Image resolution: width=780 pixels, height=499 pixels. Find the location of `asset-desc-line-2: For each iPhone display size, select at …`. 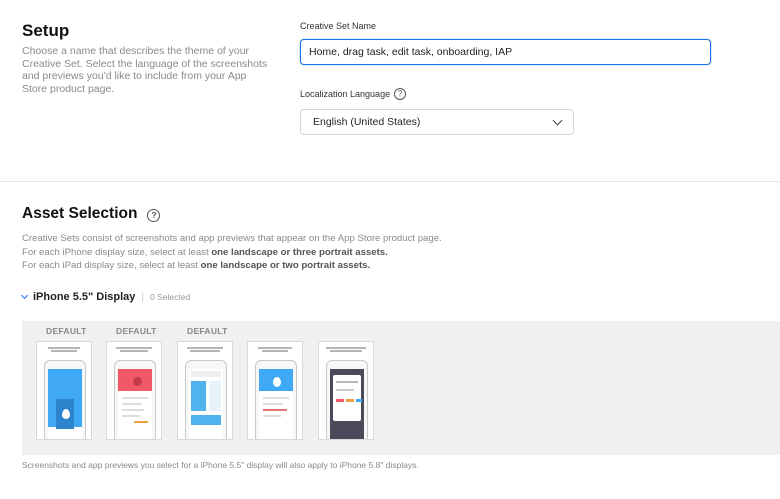

asset-desc-line-2: For each iPhone display size, select at … is located at coordinates (205, 252).